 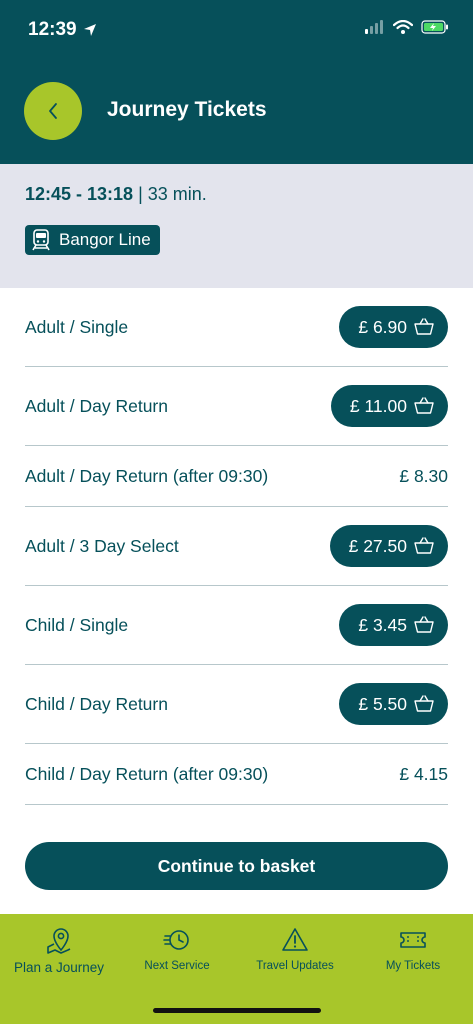 I want to click on train-icon, so click(x=41, y=240).